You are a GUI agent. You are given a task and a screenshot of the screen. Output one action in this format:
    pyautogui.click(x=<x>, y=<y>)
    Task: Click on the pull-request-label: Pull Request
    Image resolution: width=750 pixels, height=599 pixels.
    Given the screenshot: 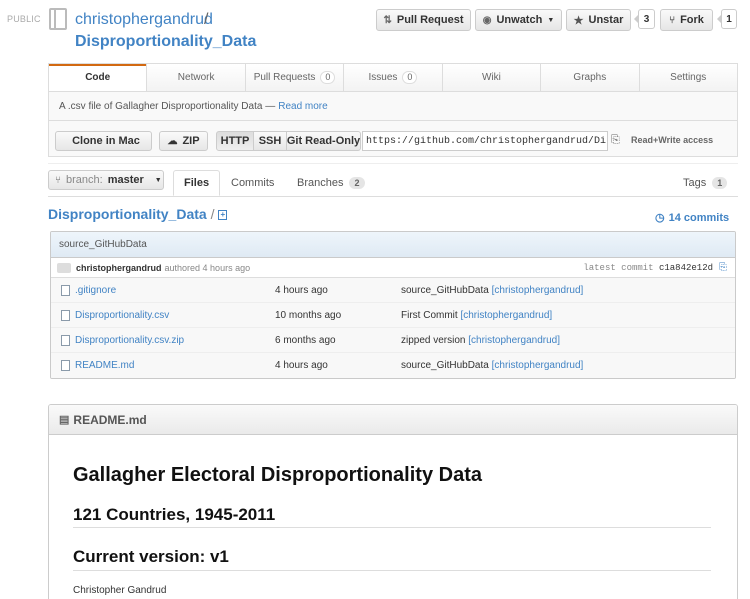 What is the action you would take?
    pyautogui.click(x=430, y=20)
    